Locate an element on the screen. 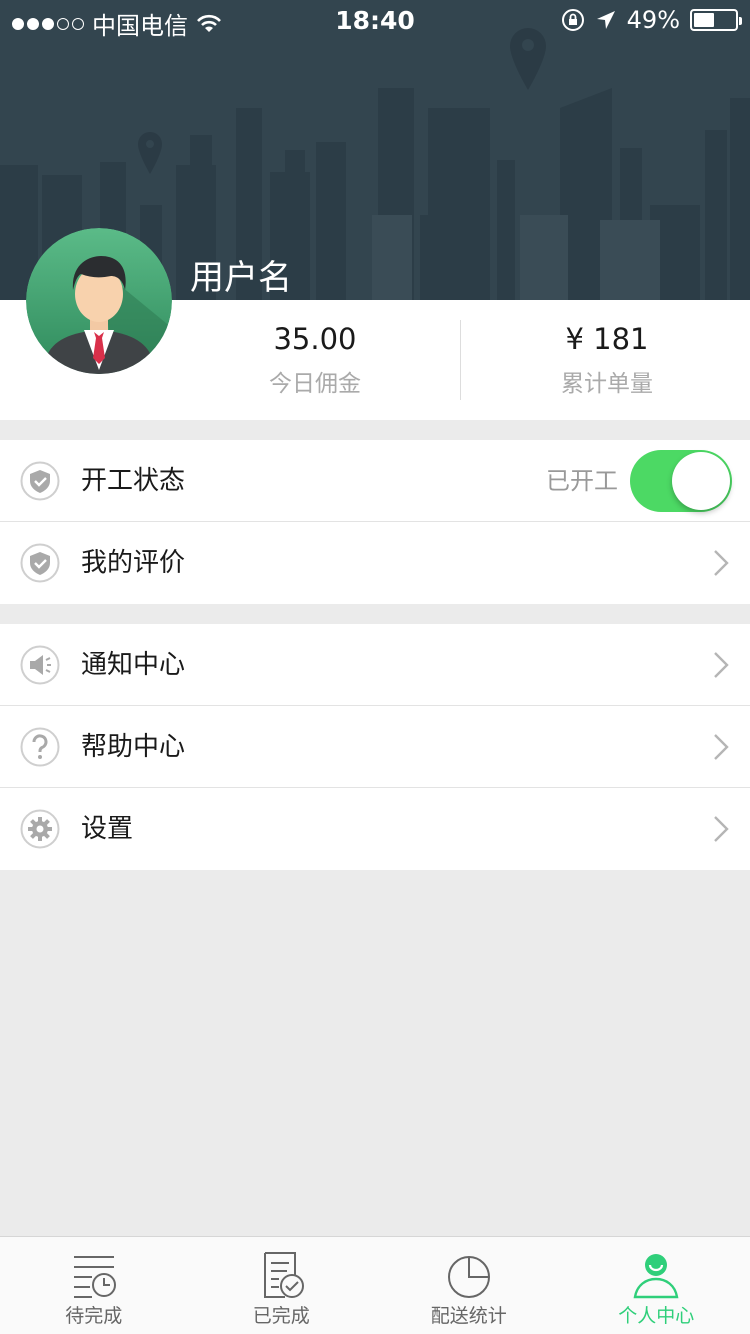 The height and width of the screenshot is (1334, 750). location-arrow-icon is located at coordinates (605, 20).